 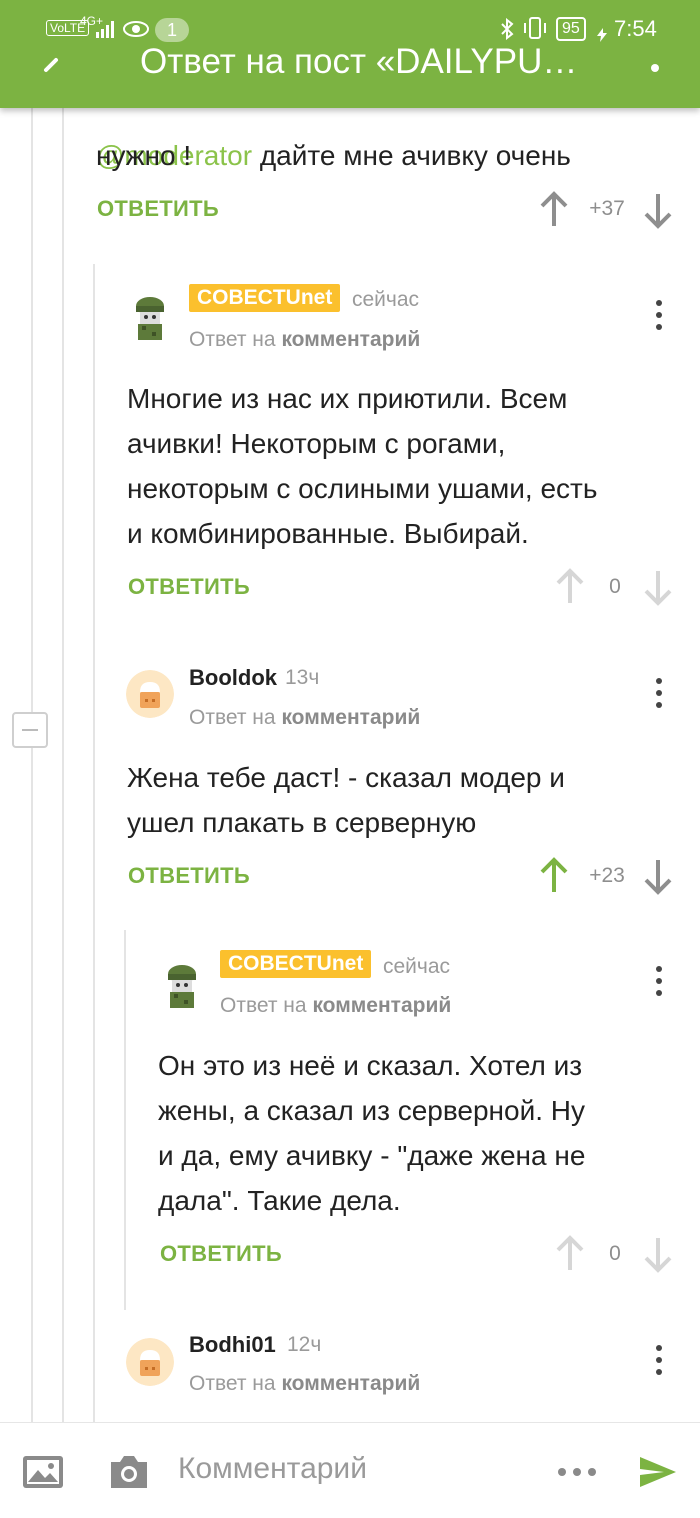 I want to click on comment-text-line: нужно !, so click(x=144, y=155).